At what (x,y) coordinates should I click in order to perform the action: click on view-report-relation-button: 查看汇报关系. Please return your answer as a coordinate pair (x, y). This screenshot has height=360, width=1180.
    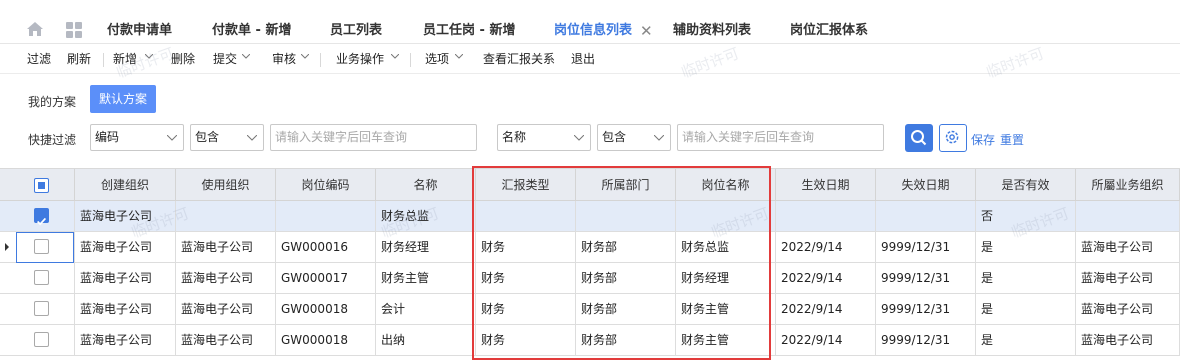
    Looking at the image, I should click on (519, 59).